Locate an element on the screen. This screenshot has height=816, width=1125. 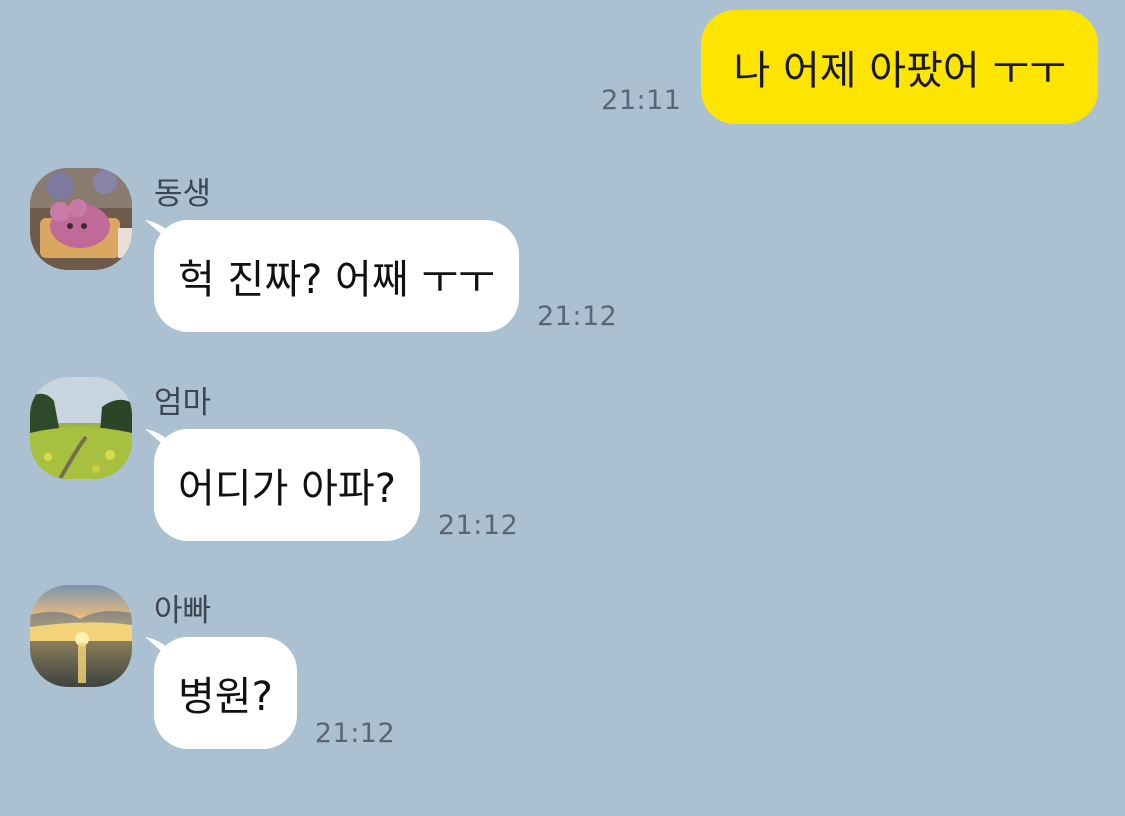
message-line: 어디가 아파? 21:12 is located at coordinates (332, 485).